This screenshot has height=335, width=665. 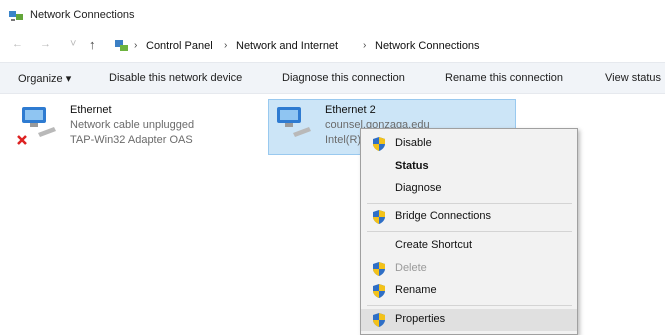 What do you see at coordinates (504, 78) in the screenshot?
I see `rename-connection-button: Rename this connection` at bounding box center [504, 78].